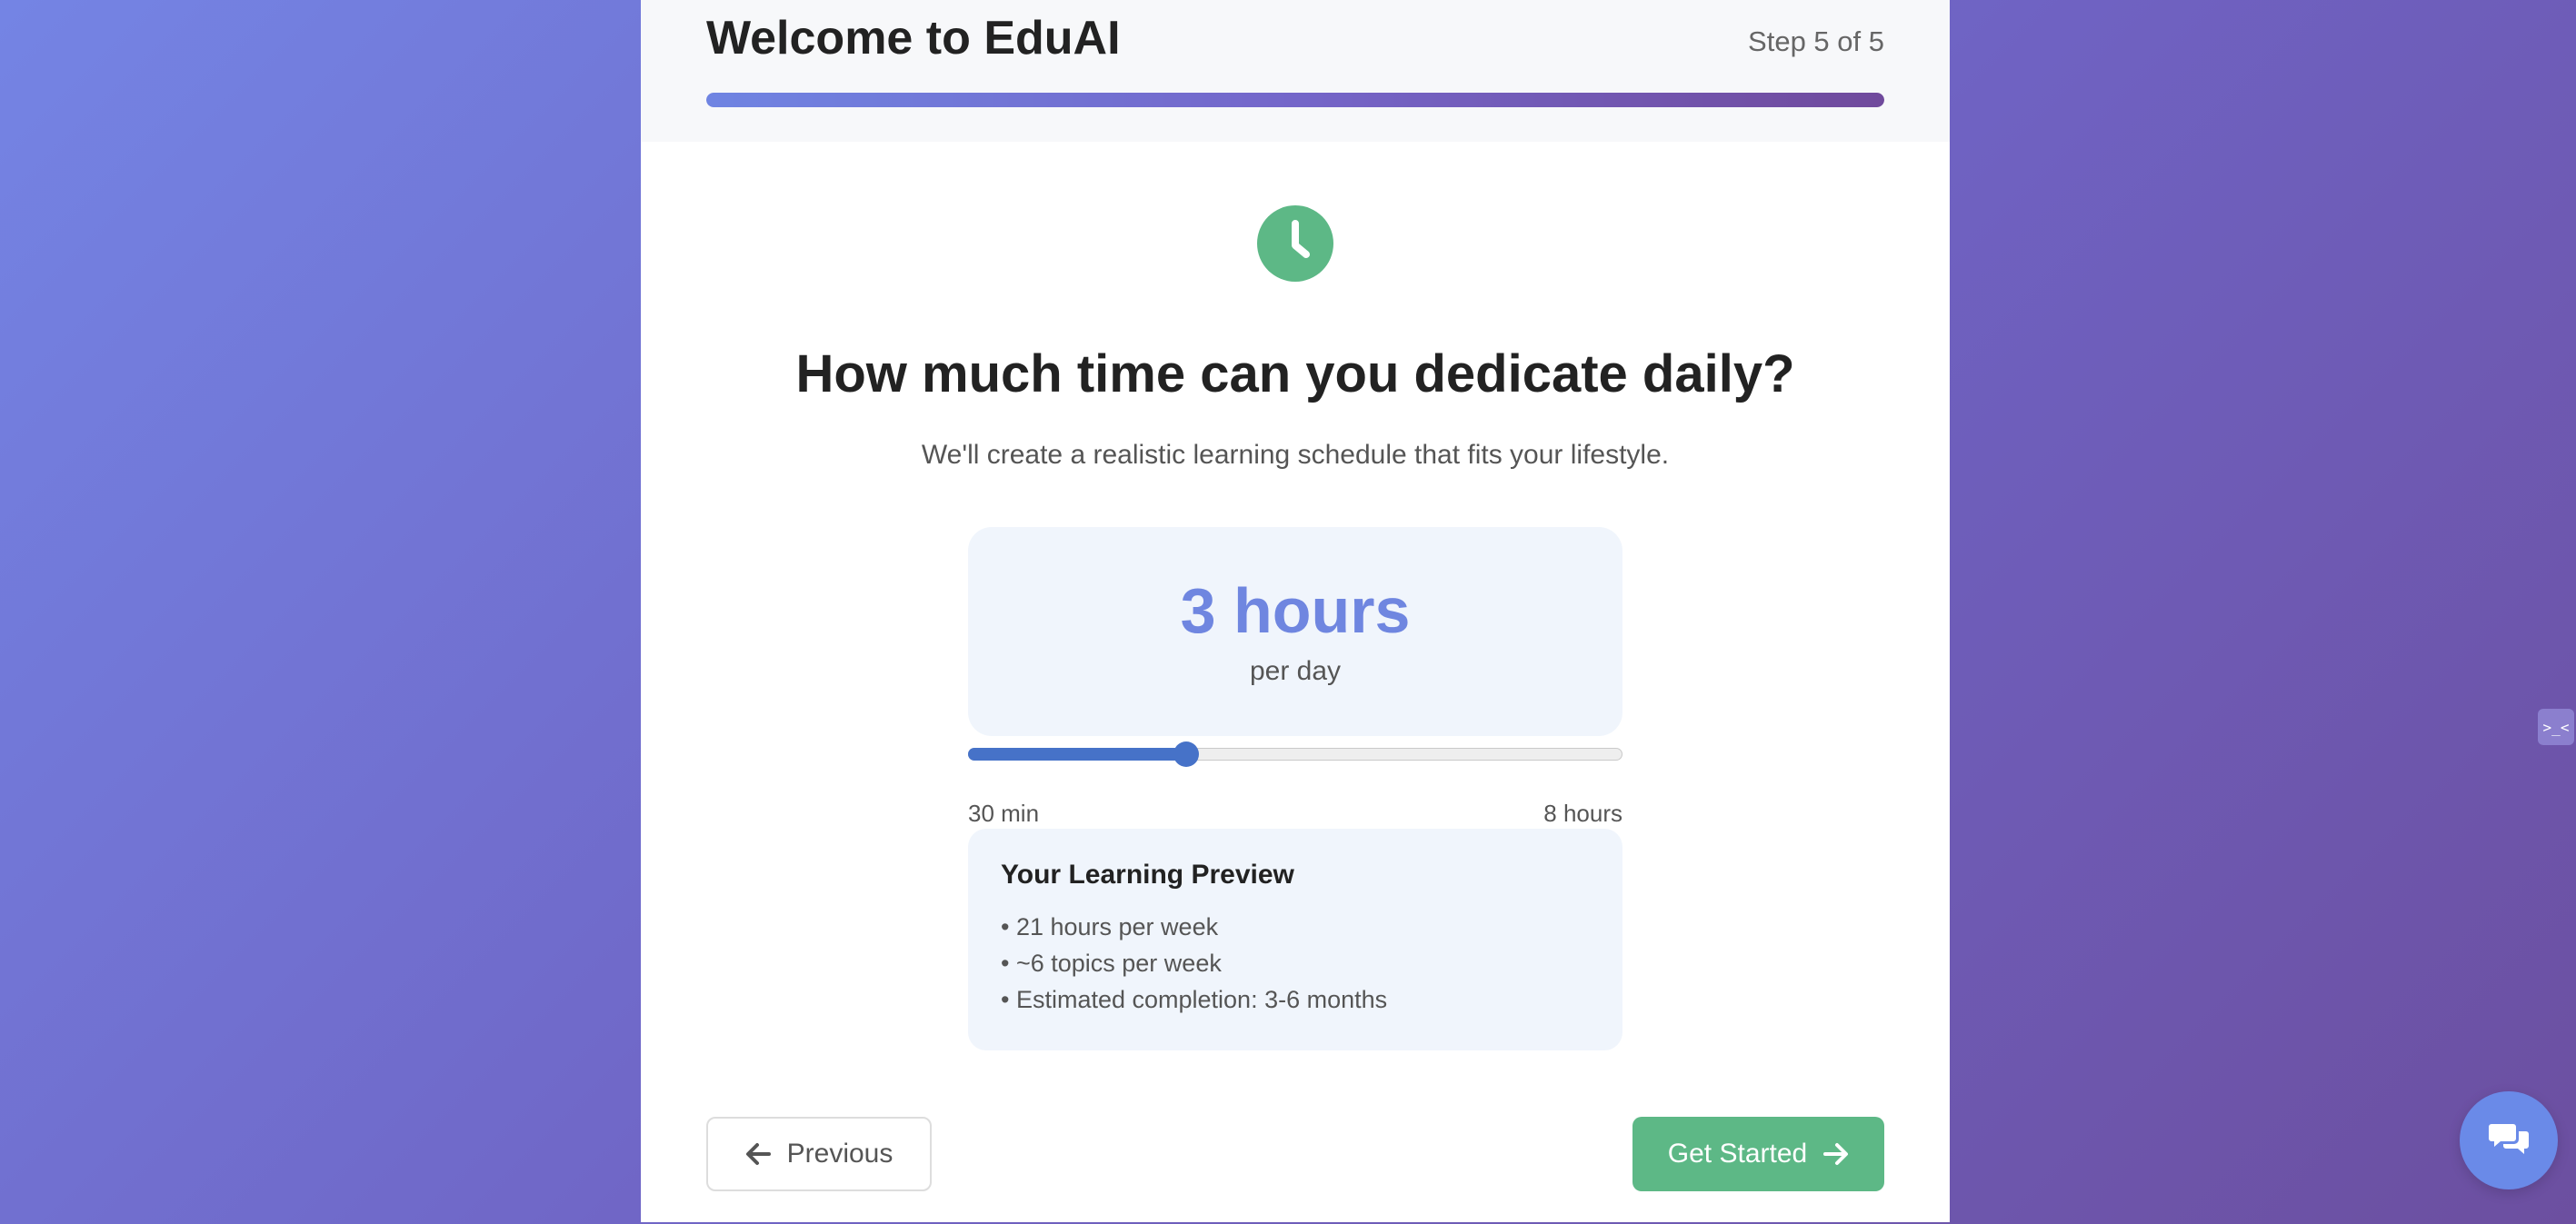 This screenshot has height=1224, width=2576. What do you see at coordinates (1295, 373) in the screenshot?
I see `page-question: How much time can you dedicate daily?` at bounding box center [1295, 373].